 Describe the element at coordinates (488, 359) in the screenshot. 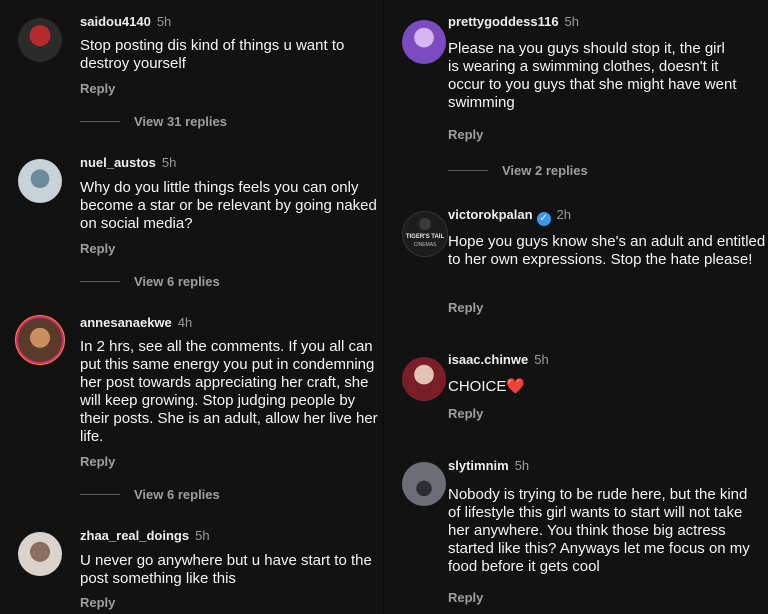

I see `comment-username: isaac.chinwe` at that location.